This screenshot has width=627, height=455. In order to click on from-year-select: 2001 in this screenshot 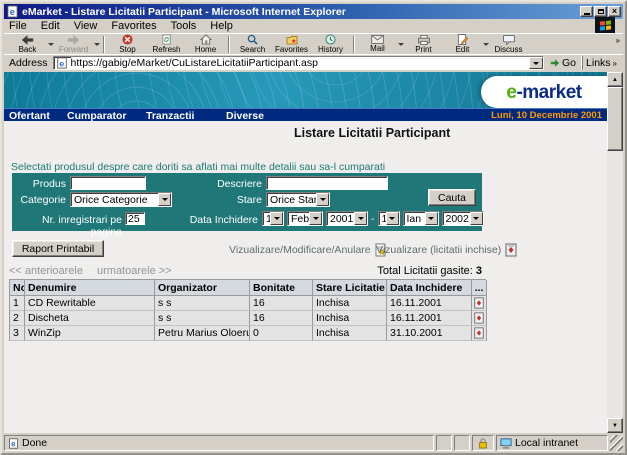, I will do `click(347, 218)`.